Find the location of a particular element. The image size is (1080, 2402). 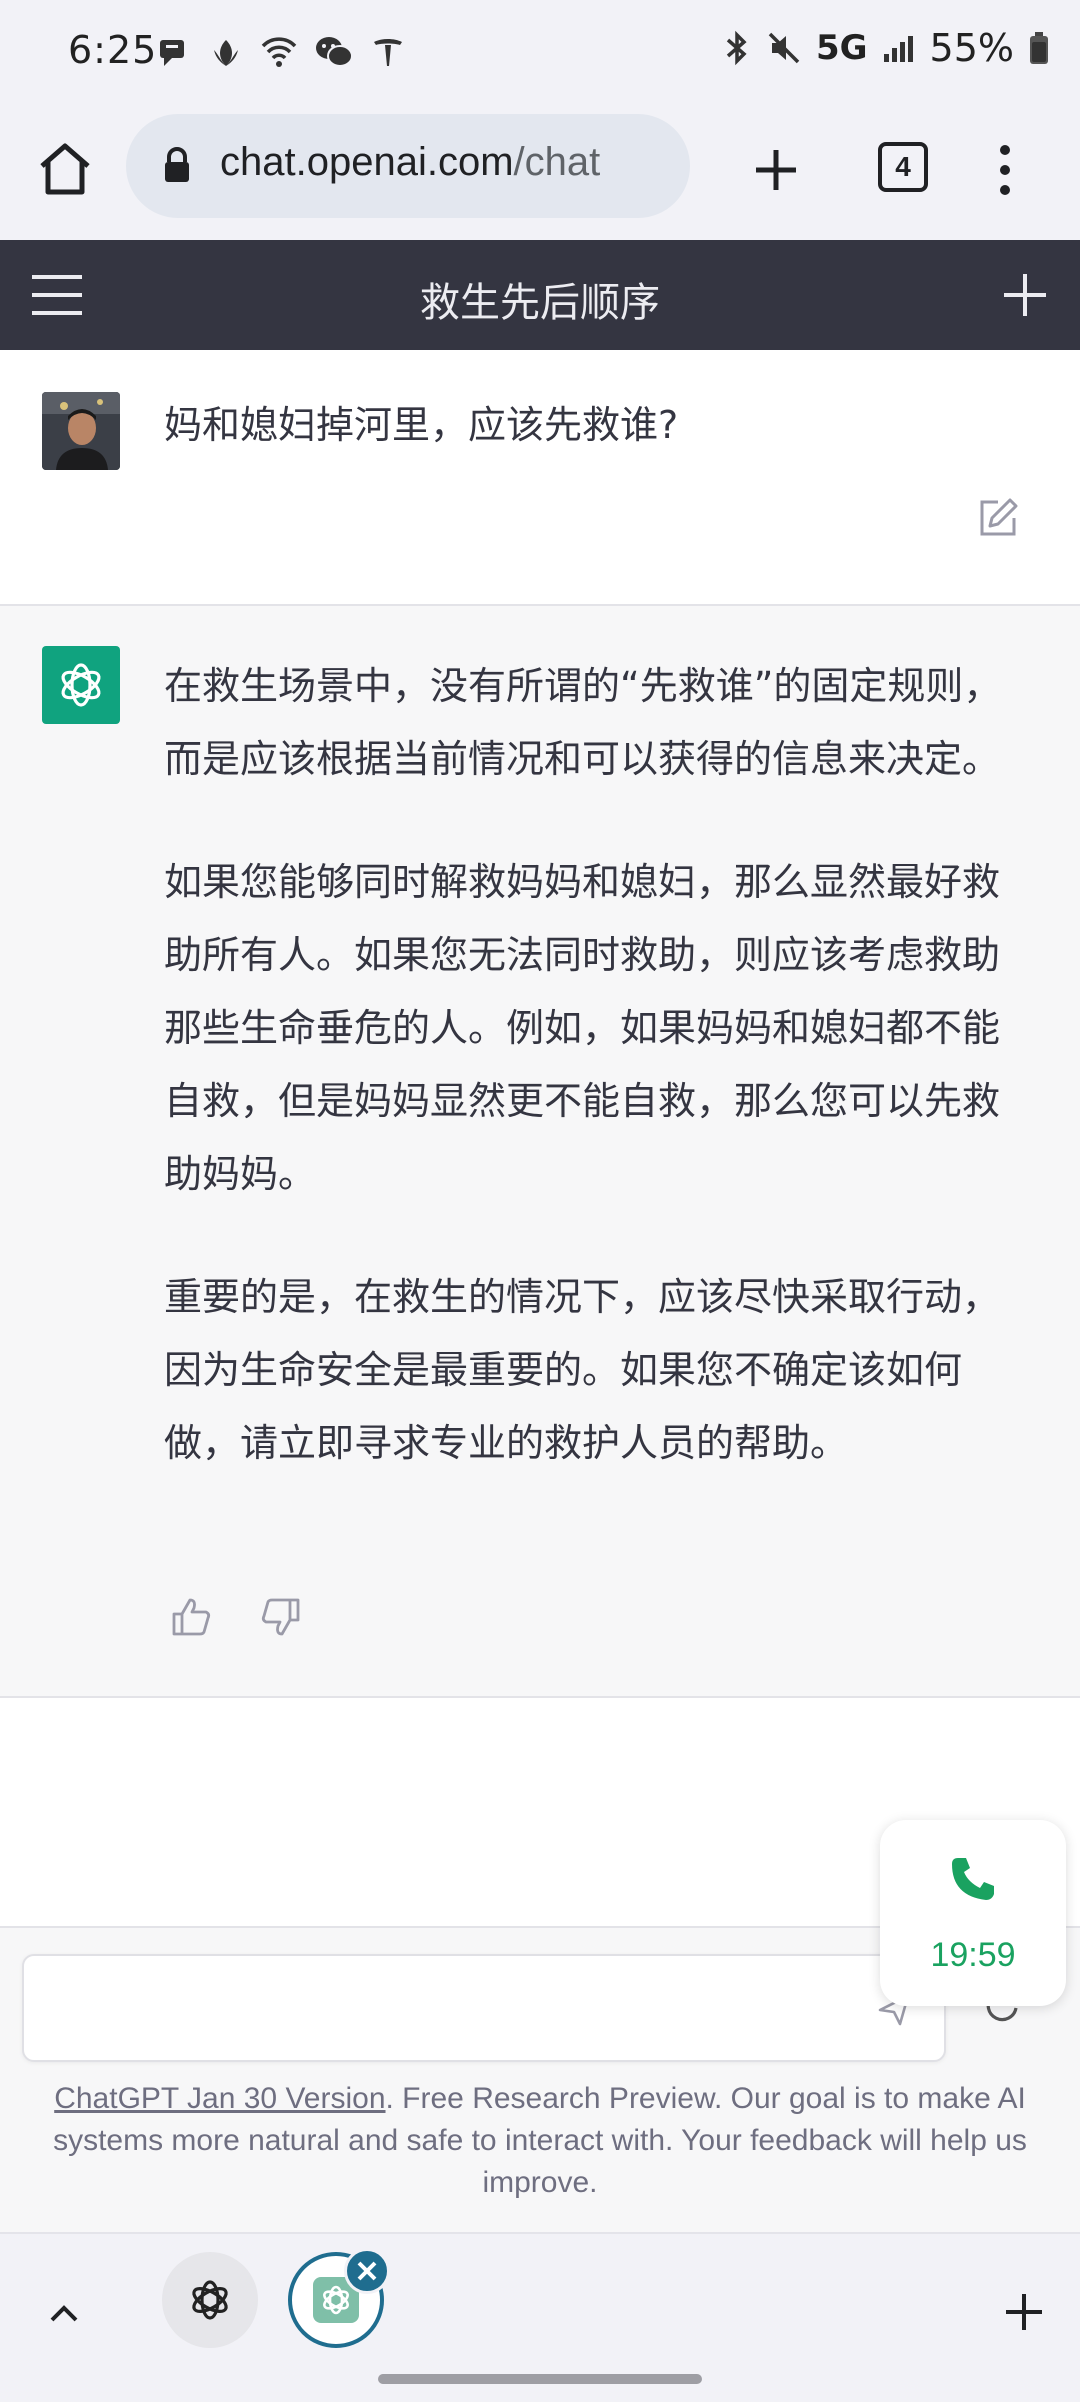

feedback-buttons is located at coordinates (236, 1617).